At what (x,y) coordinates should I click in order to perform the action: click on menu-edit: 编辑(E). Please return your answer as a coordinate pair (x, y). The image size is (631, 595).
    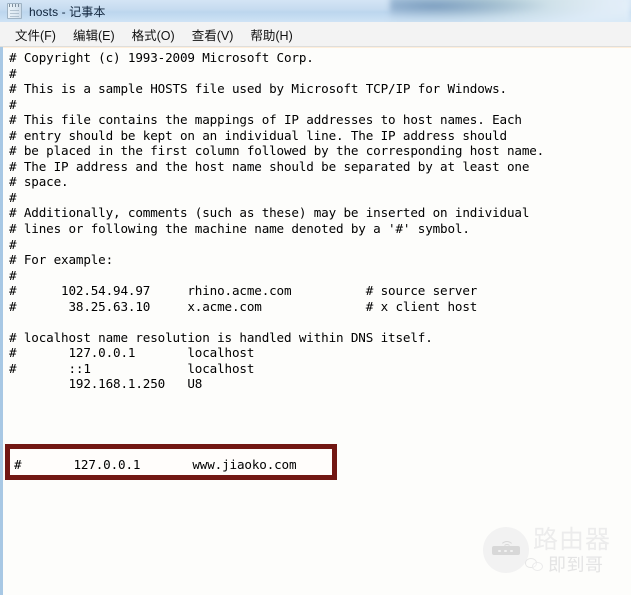
    Looking at the image, I should click on (94, 34).